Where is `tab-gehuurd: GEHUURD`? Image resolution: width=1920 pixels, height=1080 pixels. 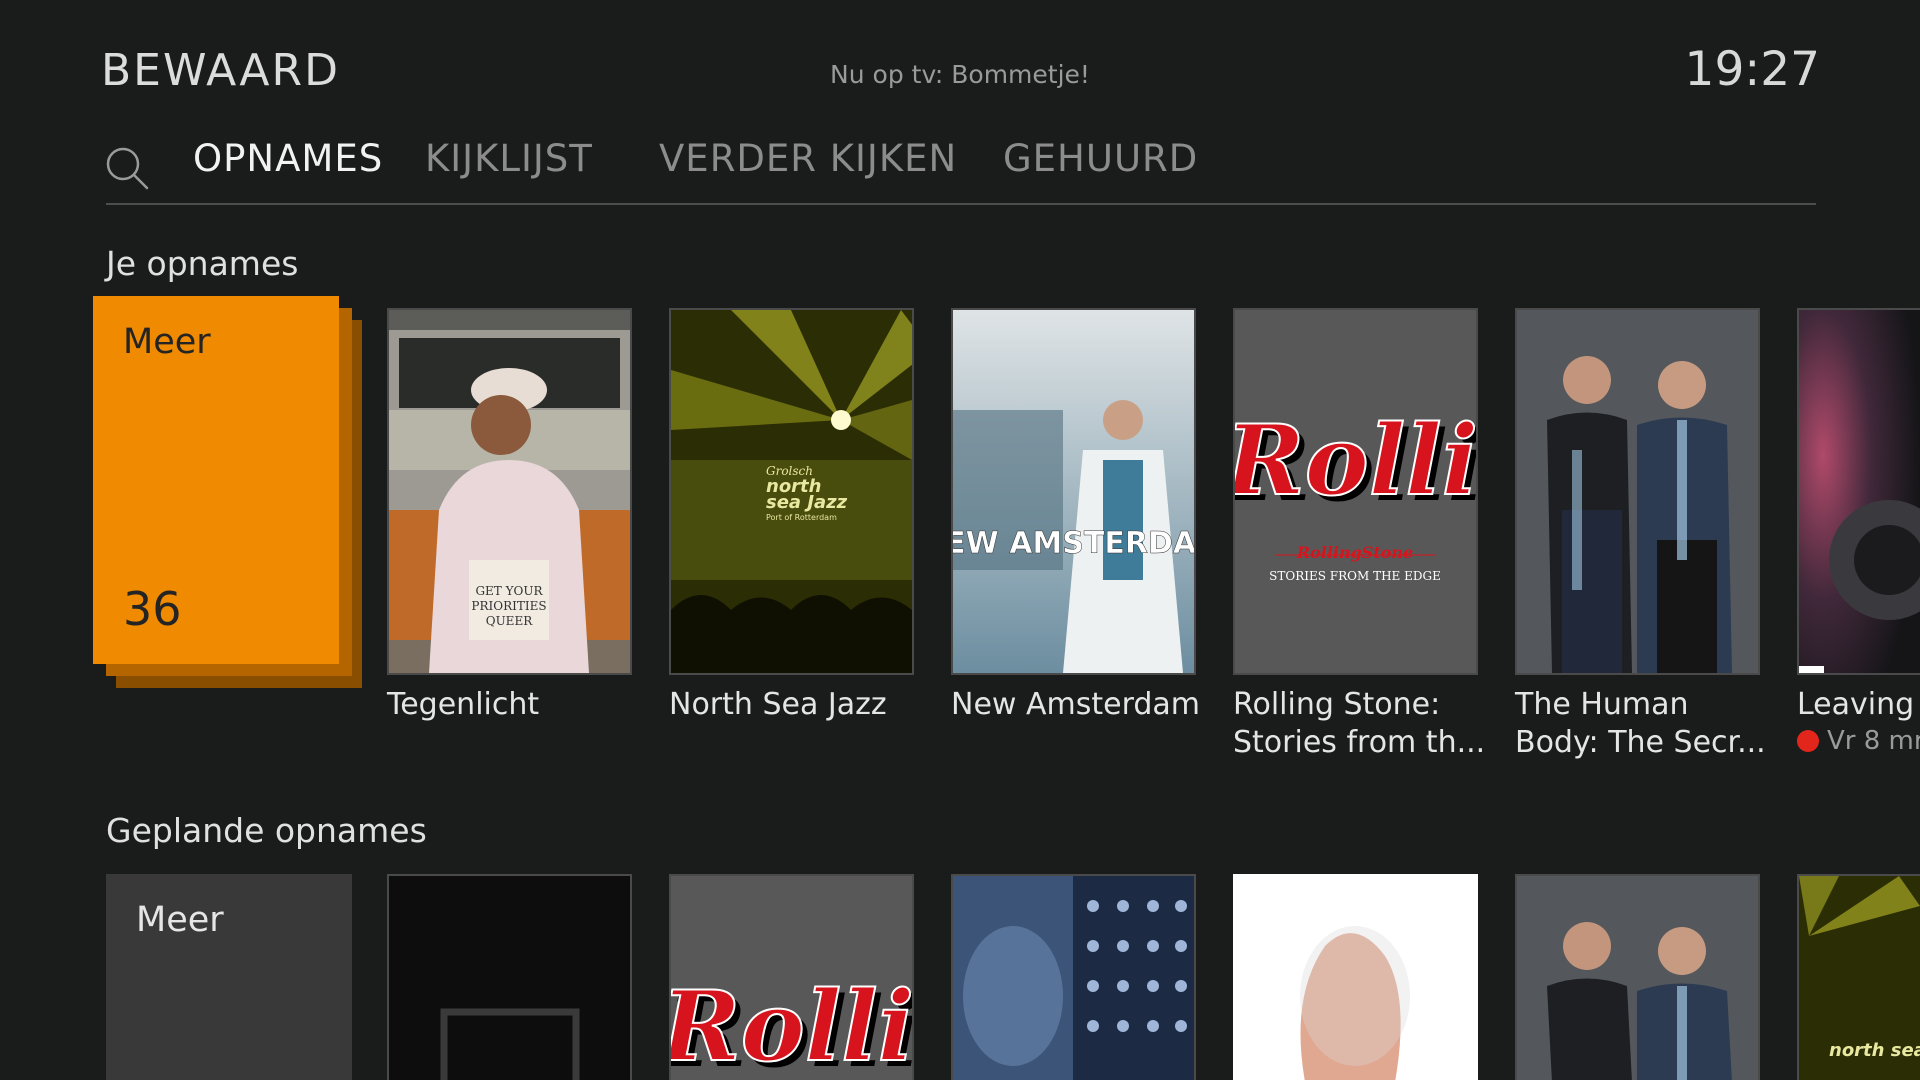
tab-gehuurd: GEHUURD is located at coordinates (1100, 158).